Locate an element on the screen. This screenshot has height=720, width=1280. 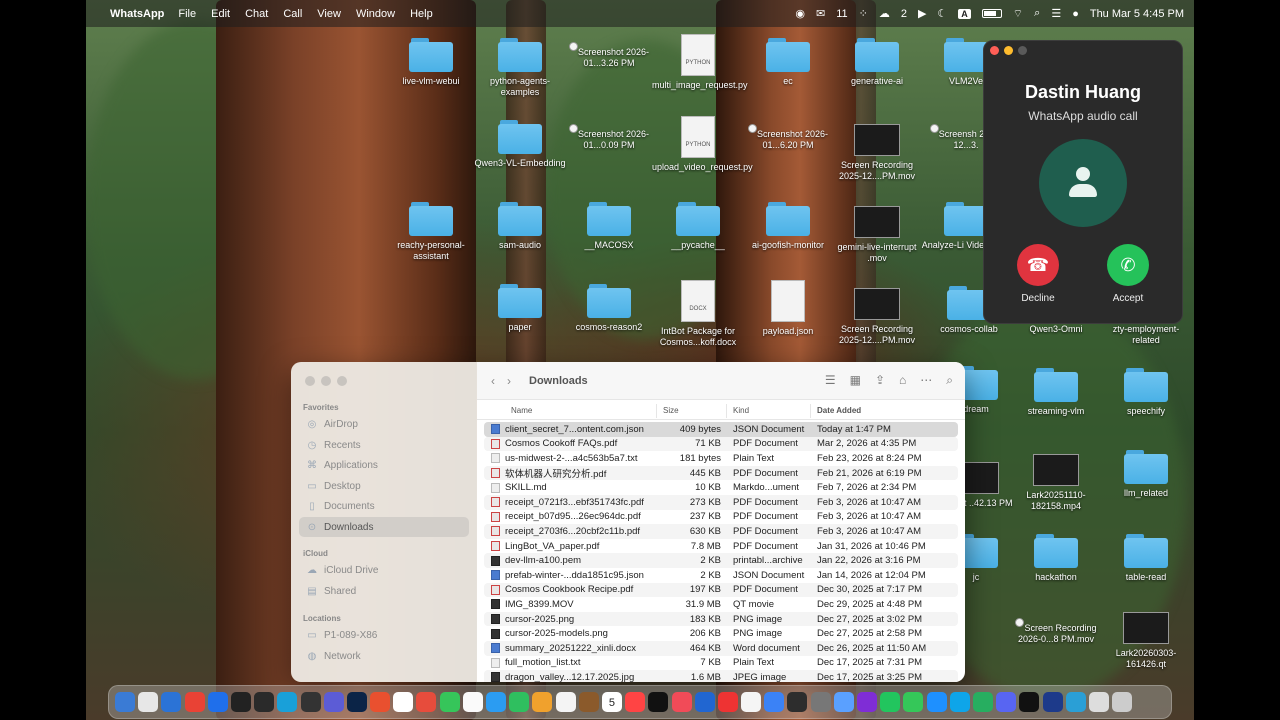
hang-up-icon: ☎ is located at coordinates (1038, 265).